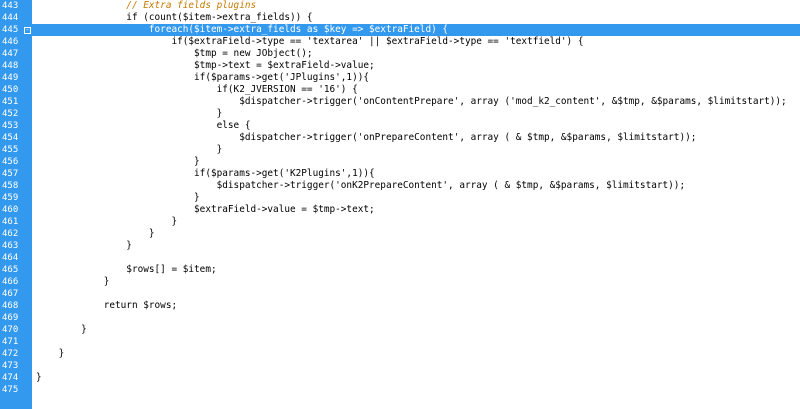 Image resolution: width=800 pixels, height=409 pixels. Describe the element at coordinates (12, 6) in the screenshot. I see `line-number: 443` at that location.